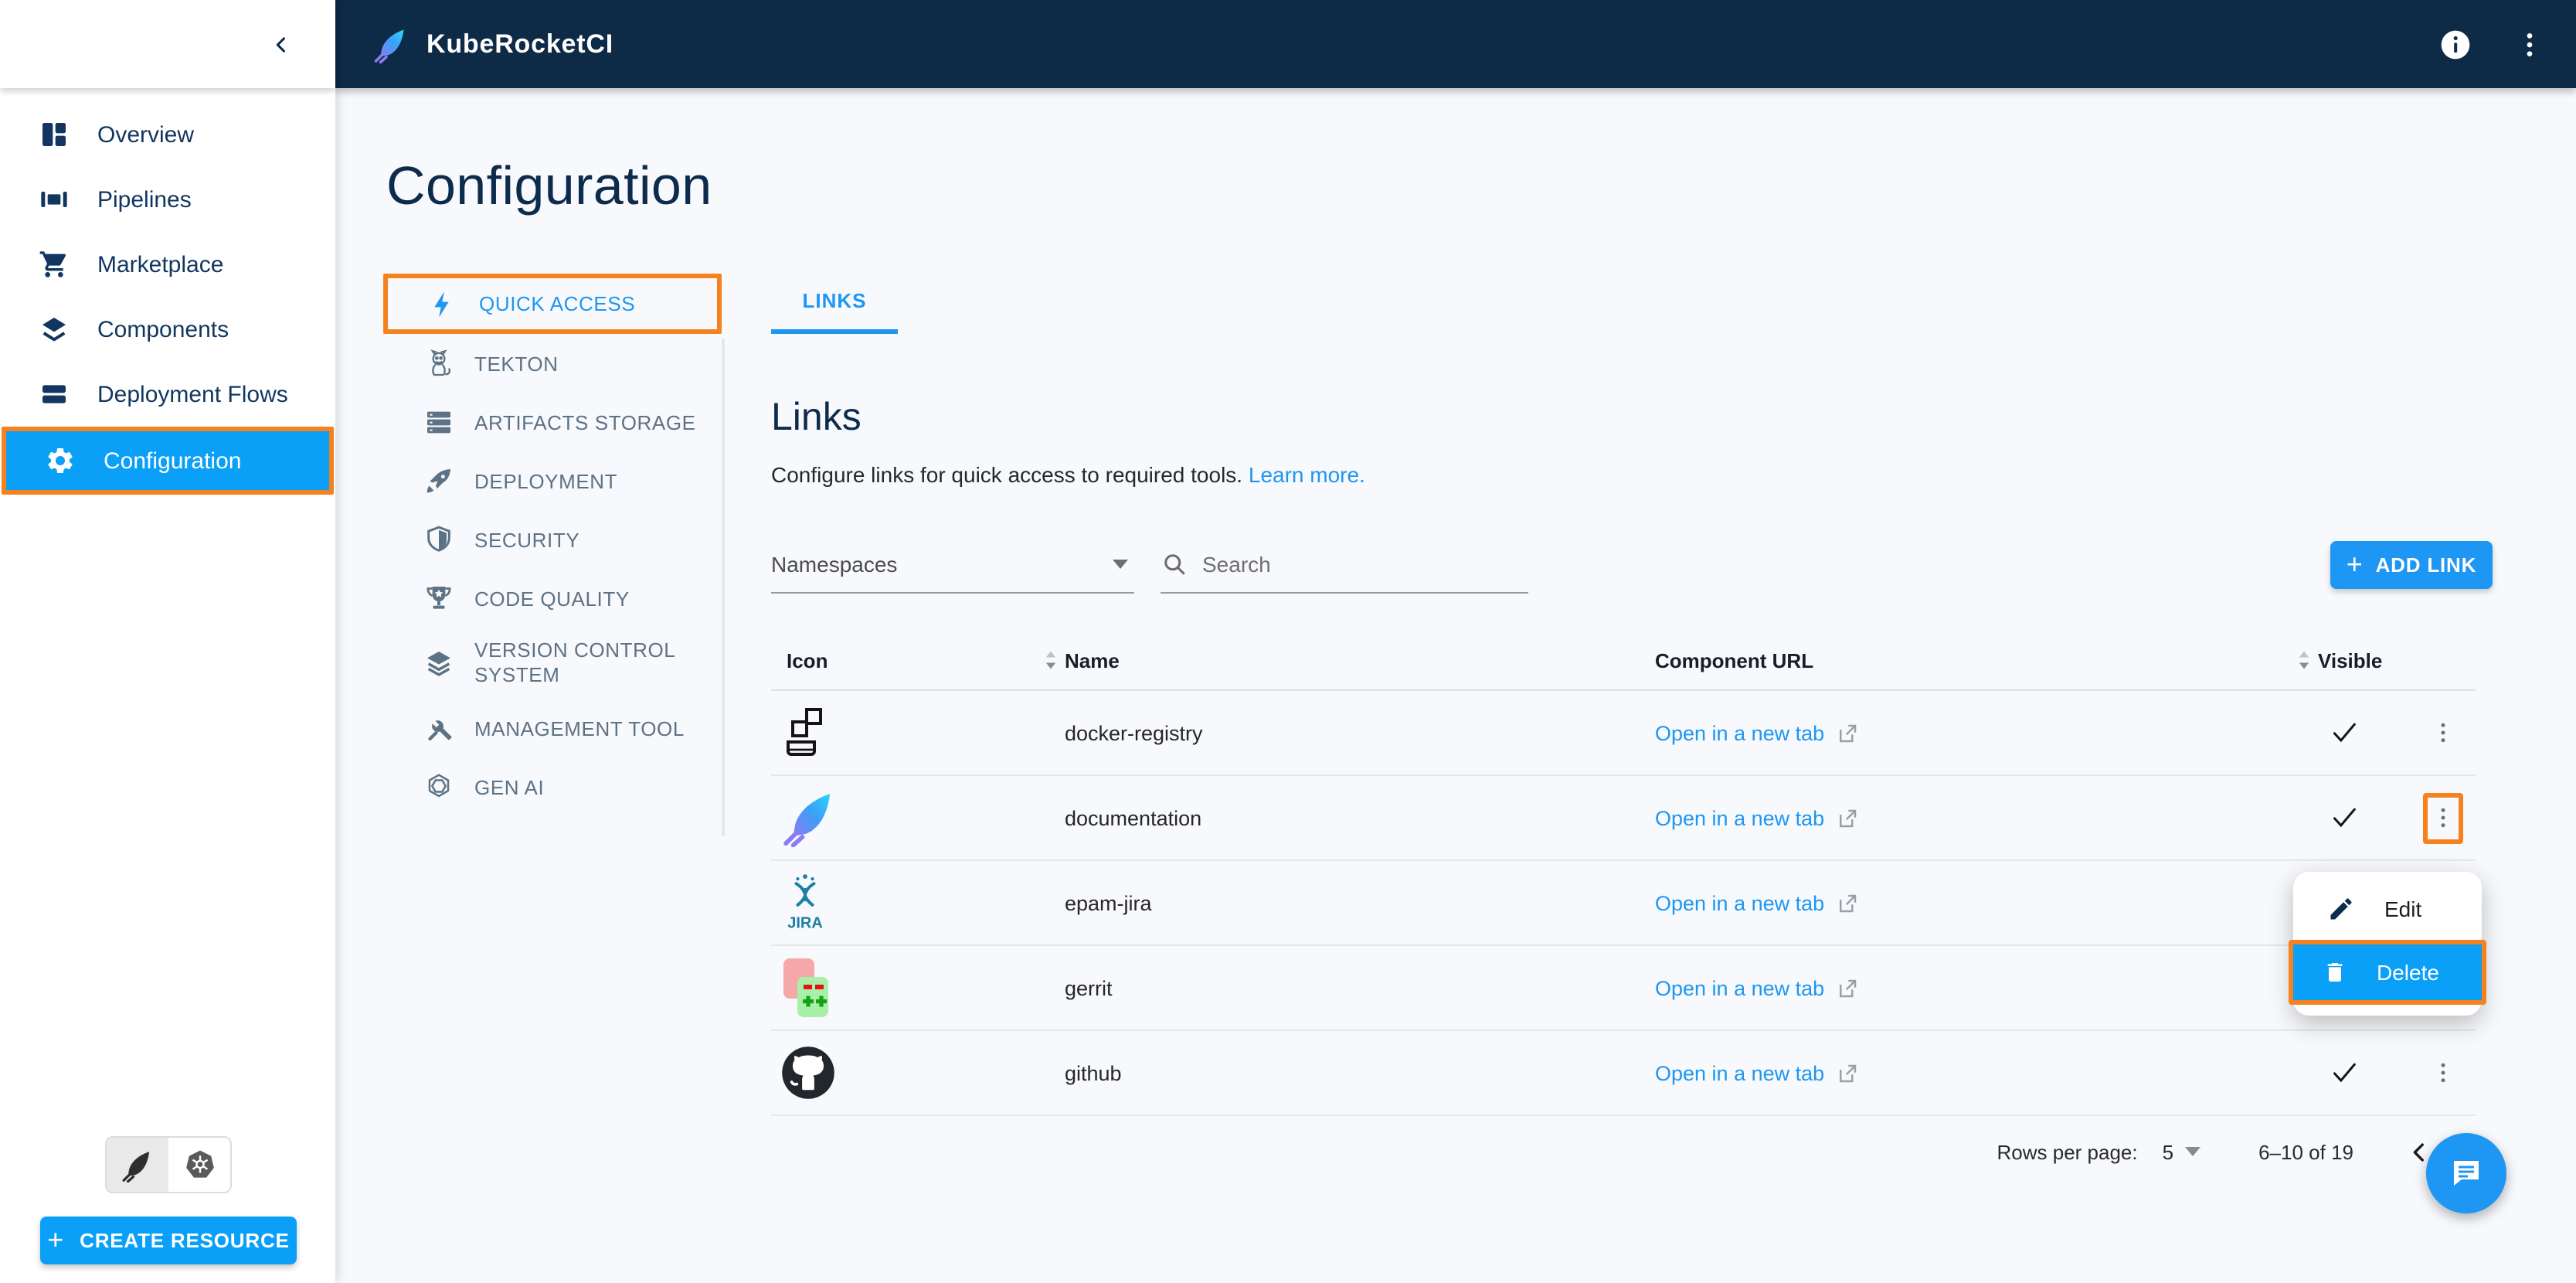  What do you see at coordinates (2184, 1151) in the screenshot?
I see `rows-per-page-select: 5` at bounding box center [2184, 1151].